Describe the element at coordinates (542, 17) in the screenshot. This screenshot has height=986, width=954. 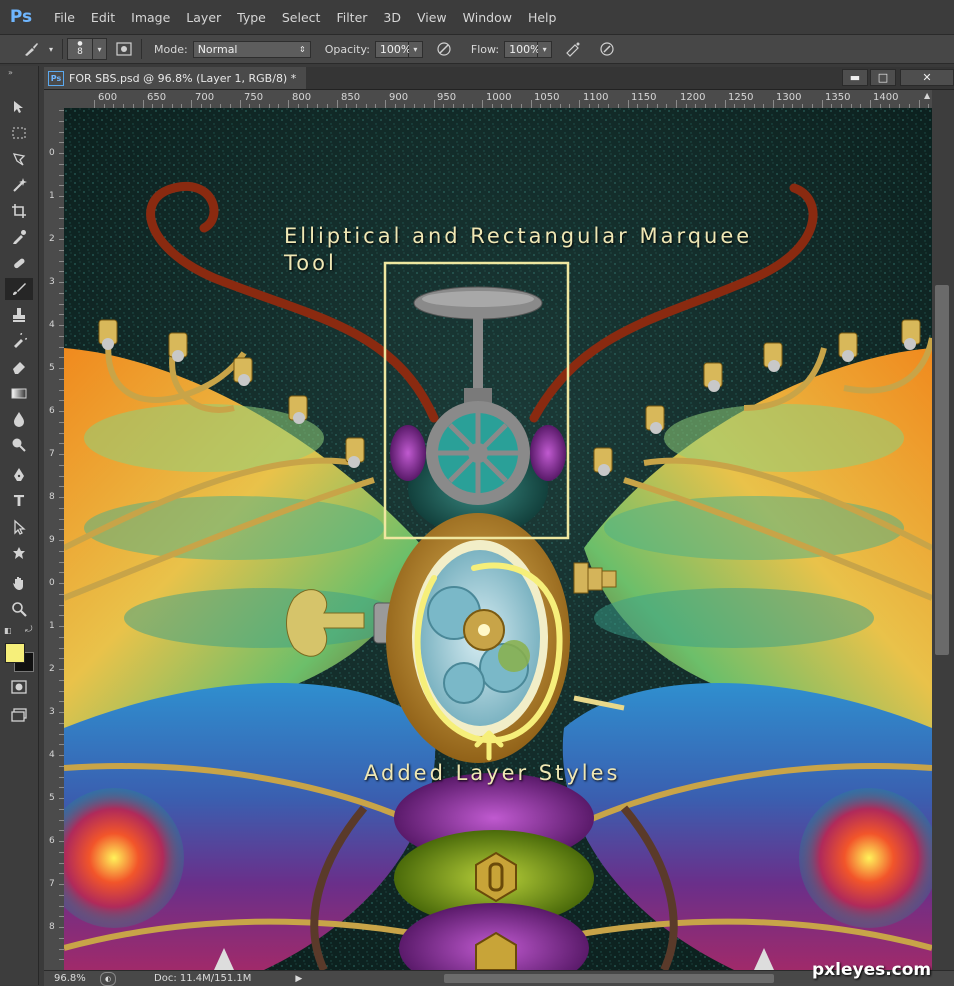
I see `menu-help: Help` at that location.